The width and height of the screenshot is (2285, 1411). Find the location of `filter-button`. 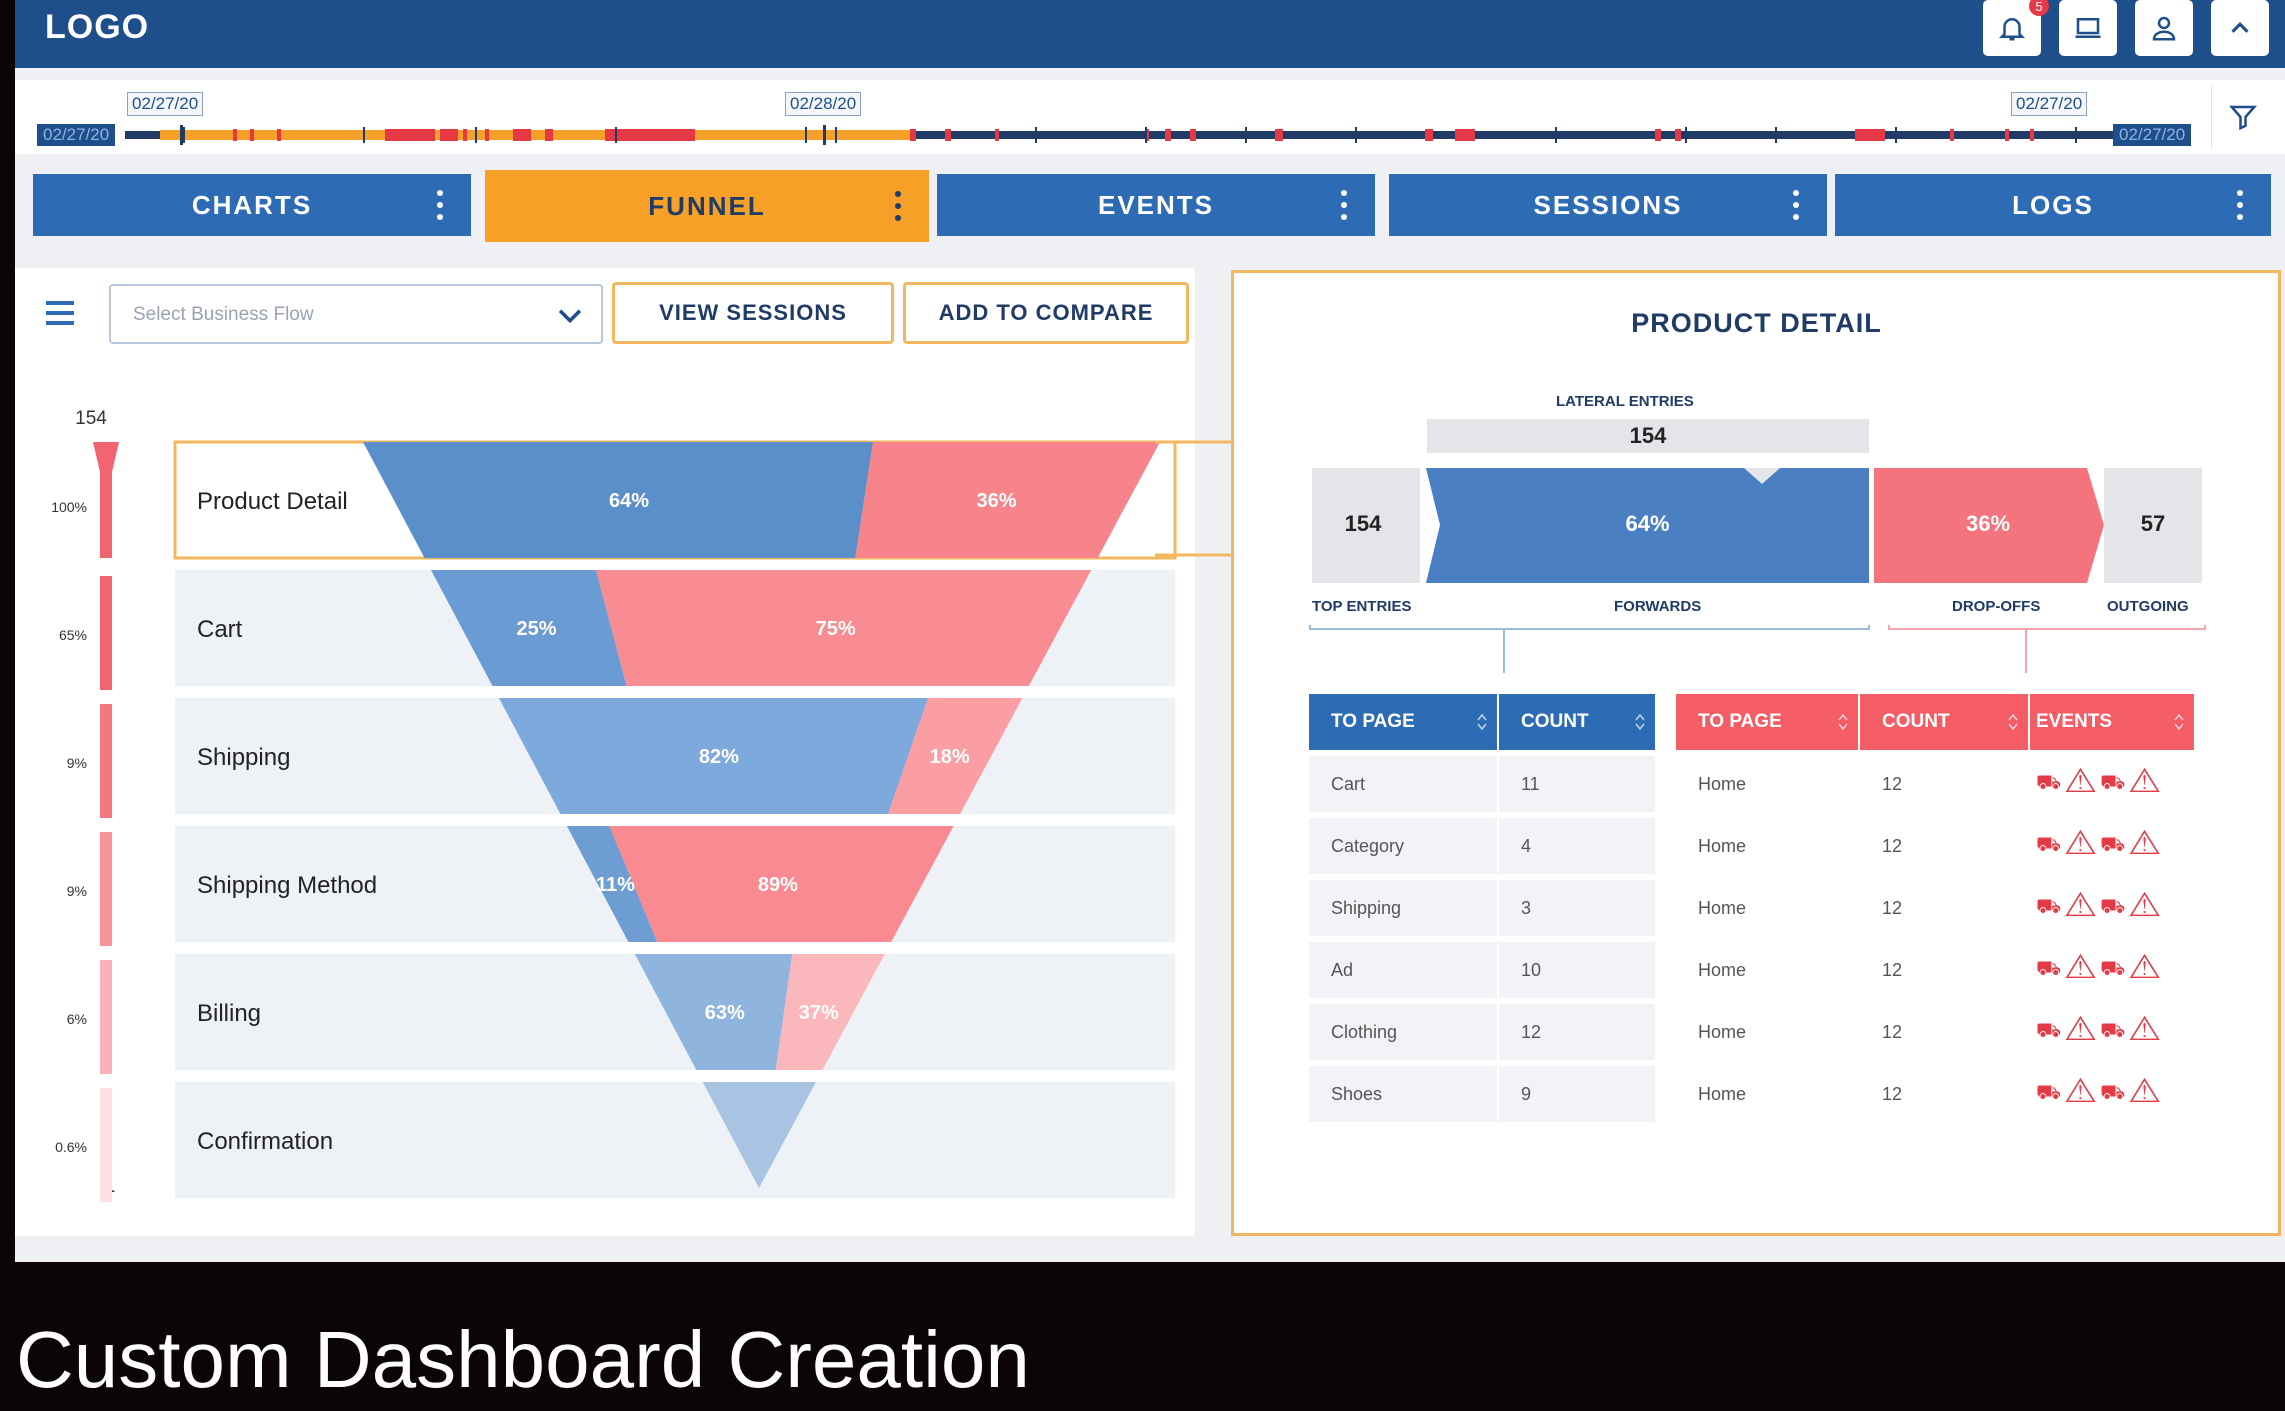

filter-button is located at coordinates (2242, 117).